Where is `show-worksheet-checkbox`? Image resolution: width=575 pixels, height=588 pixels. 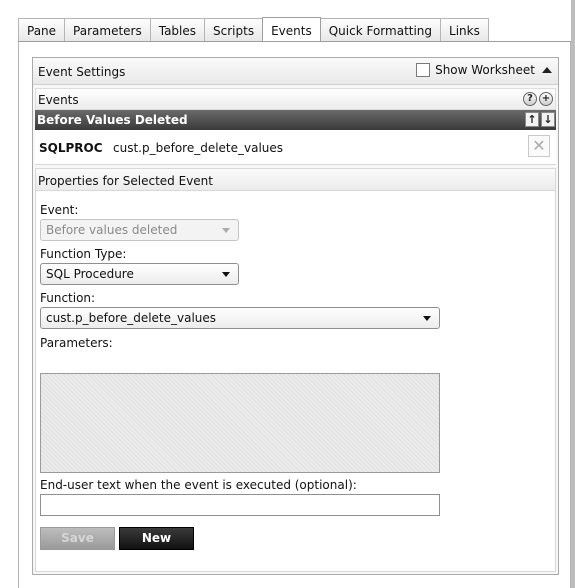 show-worksheet-checkbox is located at coordinates (423, 70).